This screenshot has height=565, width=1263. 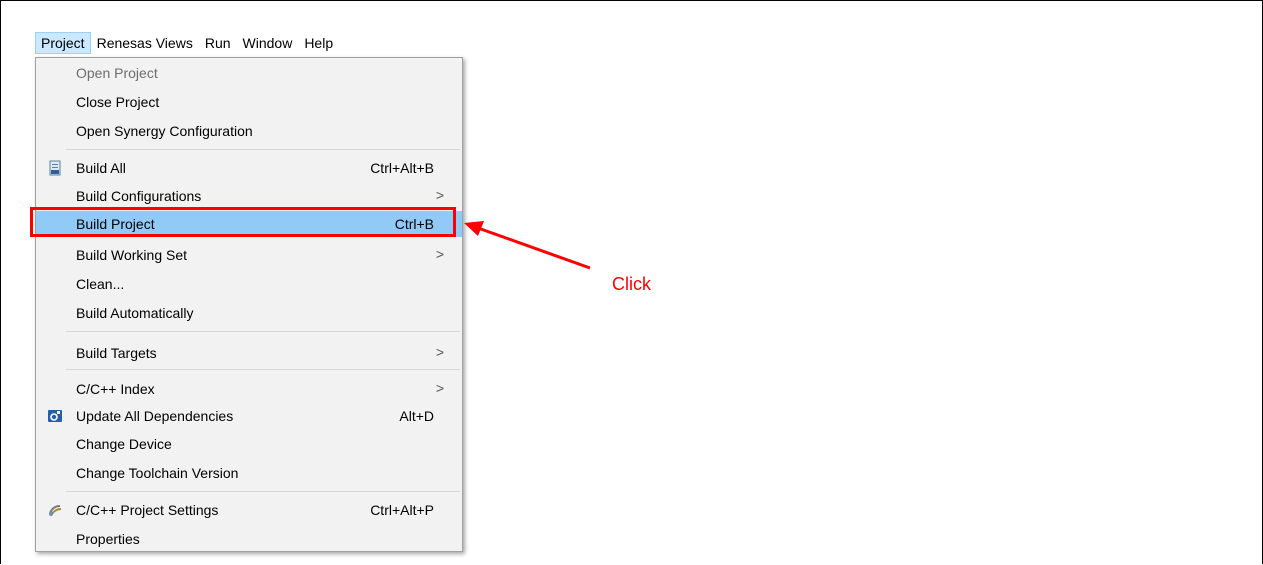 What do you see at coordinates (631, 284) in the screenshot?
I see `callout-label: Click` at bounding box center [631, 284].